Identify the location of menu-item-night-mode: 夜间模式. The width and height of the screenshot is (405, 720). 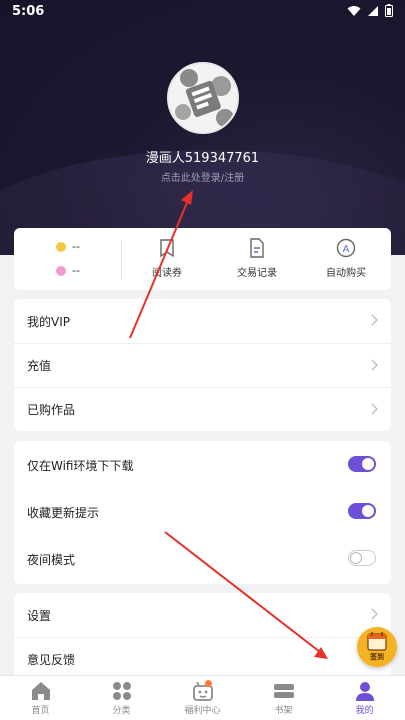
(202, 559).